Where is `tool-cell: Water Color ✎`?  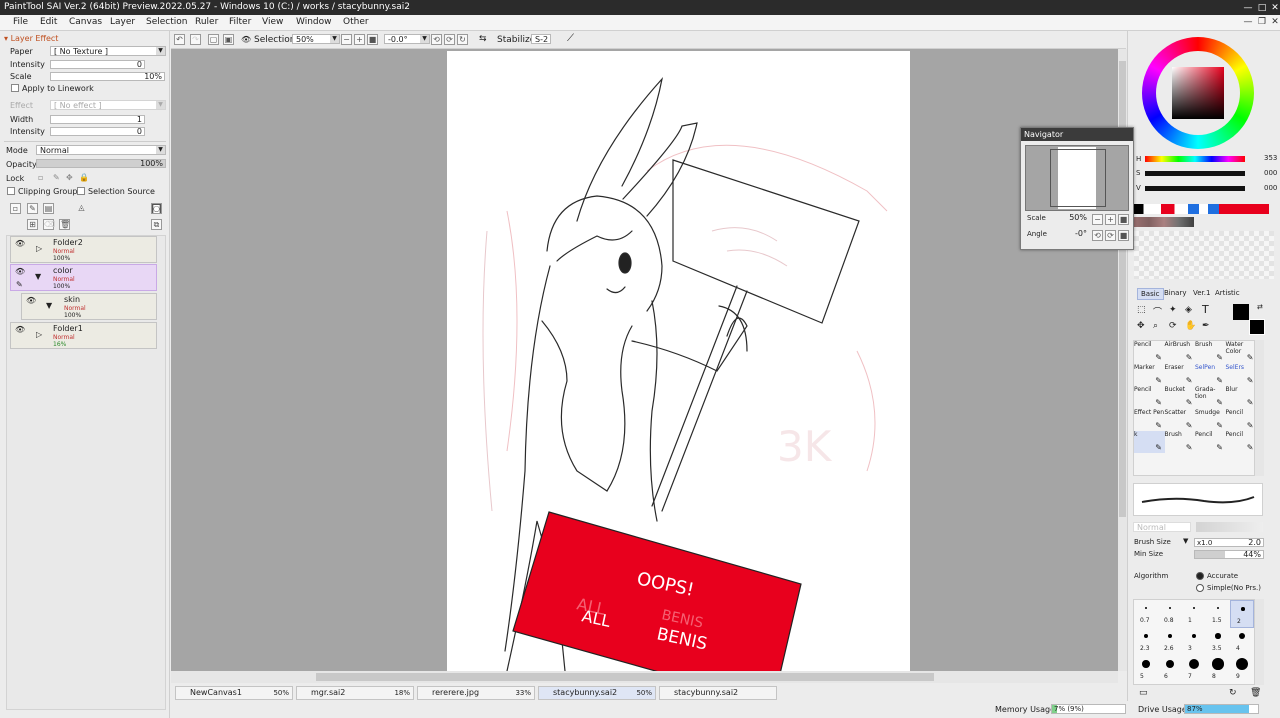
tool-cell: Water Color ✎ is located at coordinates (1241, 352).